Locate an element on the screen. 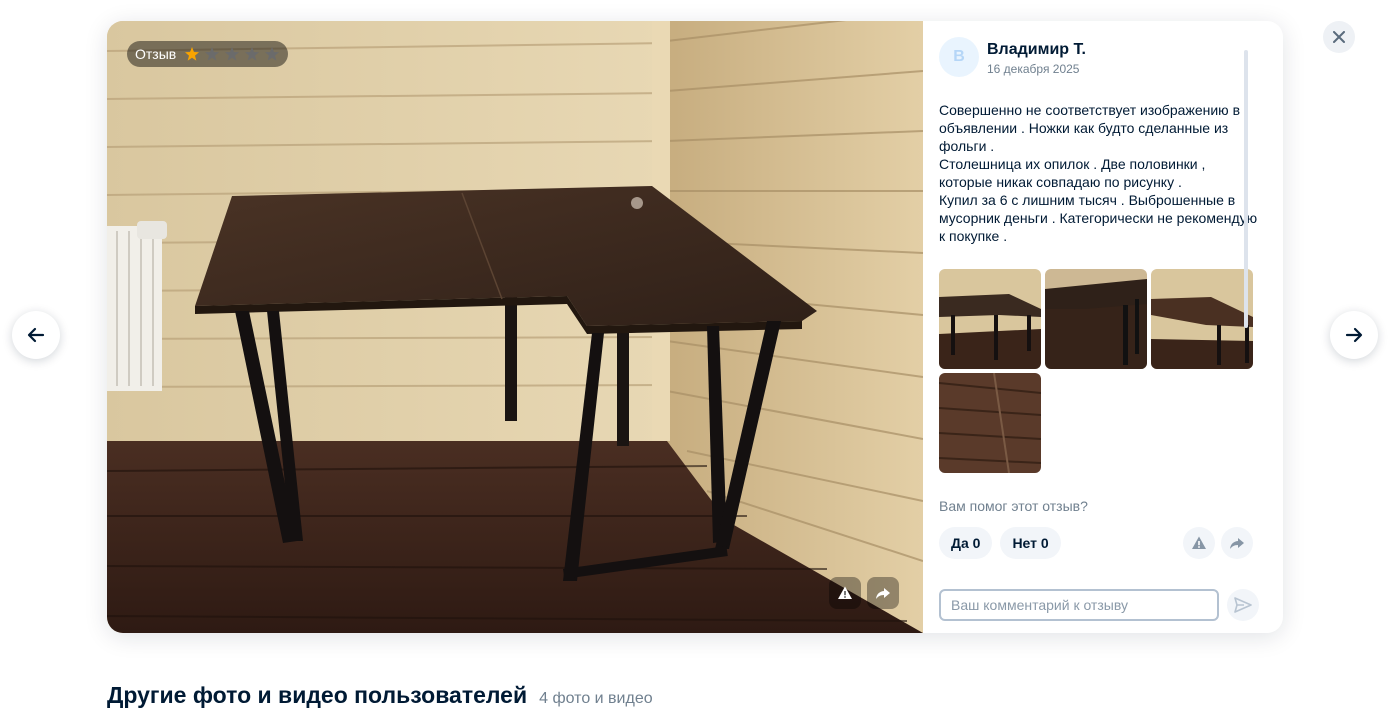 This screenshot has width=1399, height=712. photo-report-button is located at coordinates (845, 593).